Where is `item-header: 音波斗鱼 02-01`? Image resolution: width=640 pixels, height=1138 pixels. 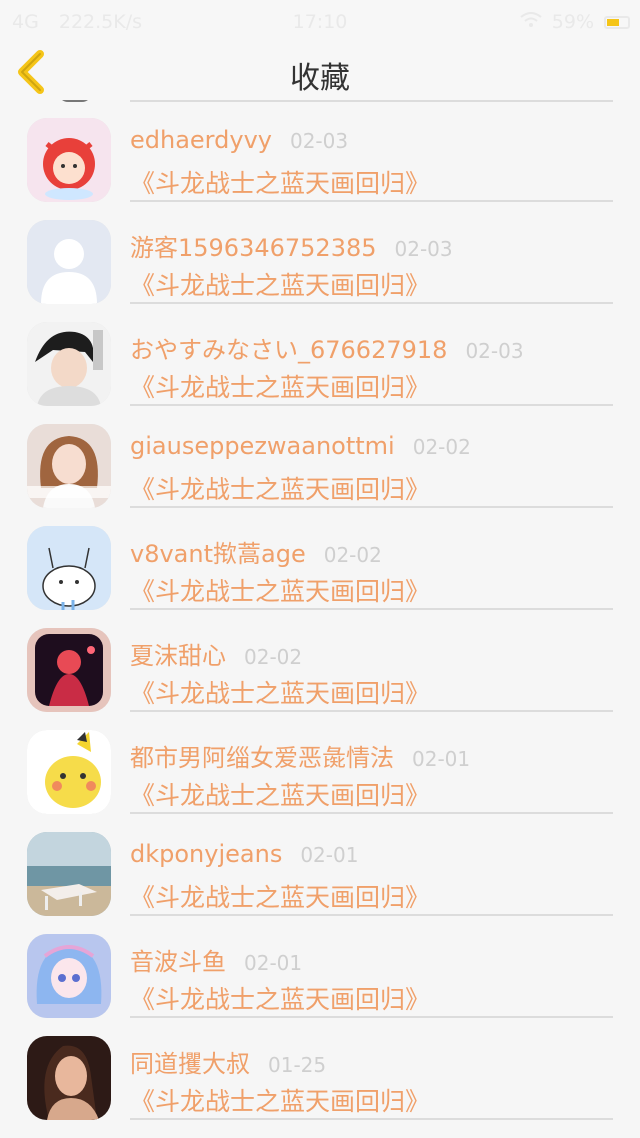 item-header: 音波斗鱼 02-01 is located at coordinates (216, 959).